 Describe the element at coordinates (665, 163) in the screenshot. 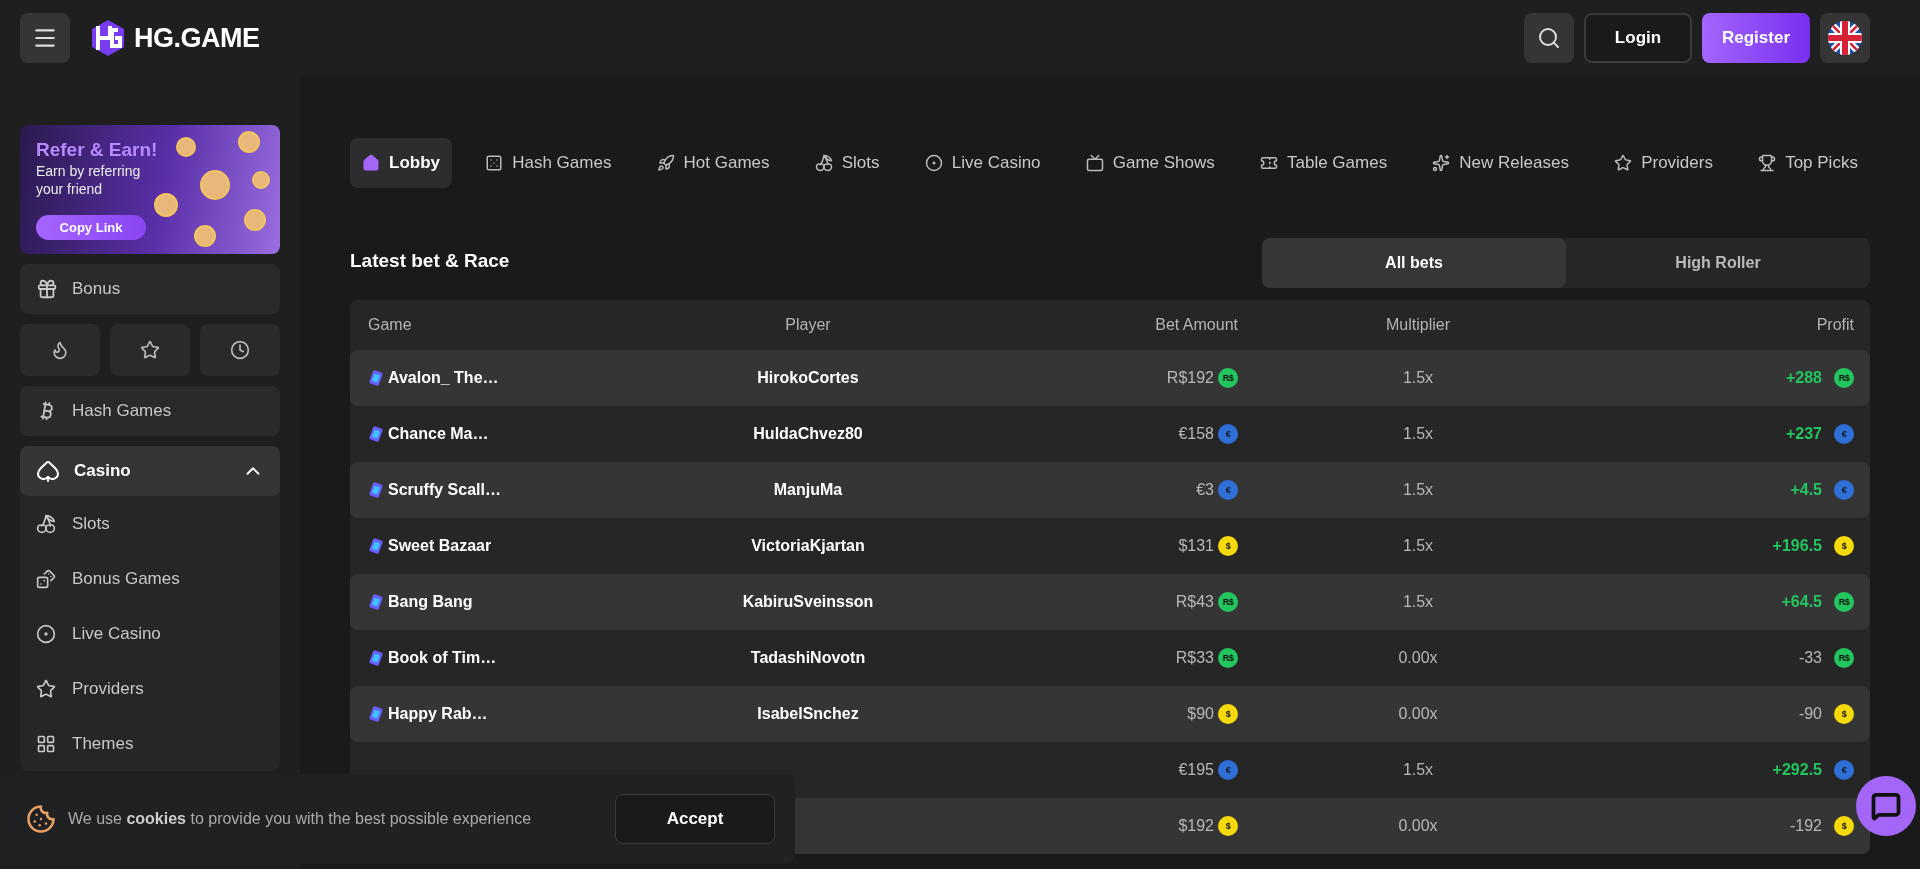

I see `rocket-icon` at that location.